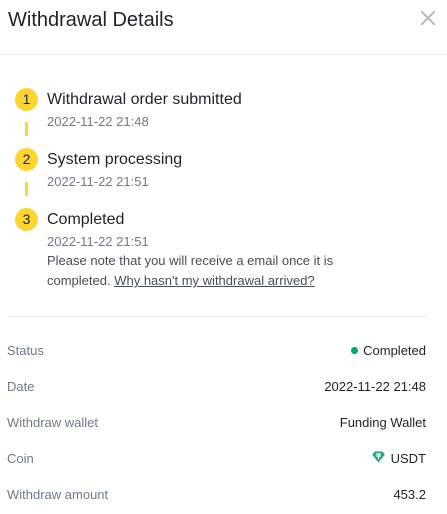  Describe the element at coordinates (91, 20) in the screenshot. I see `modal-title: Withdrawal Details` at that location.